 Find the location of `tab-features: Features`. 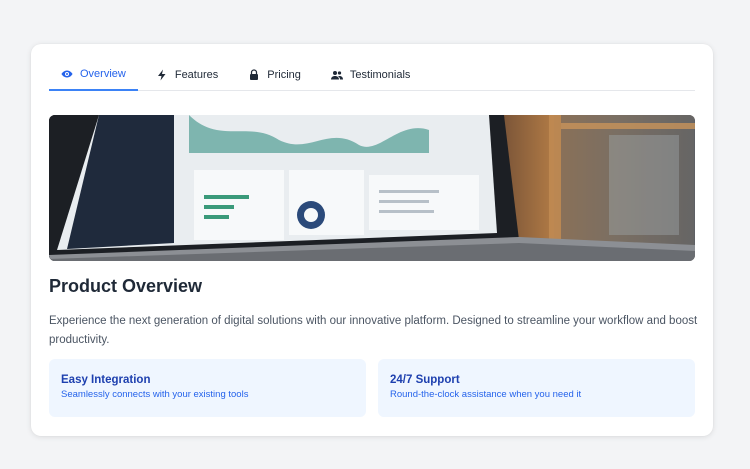

tab-features: Features is located at coordinates (187, 74).